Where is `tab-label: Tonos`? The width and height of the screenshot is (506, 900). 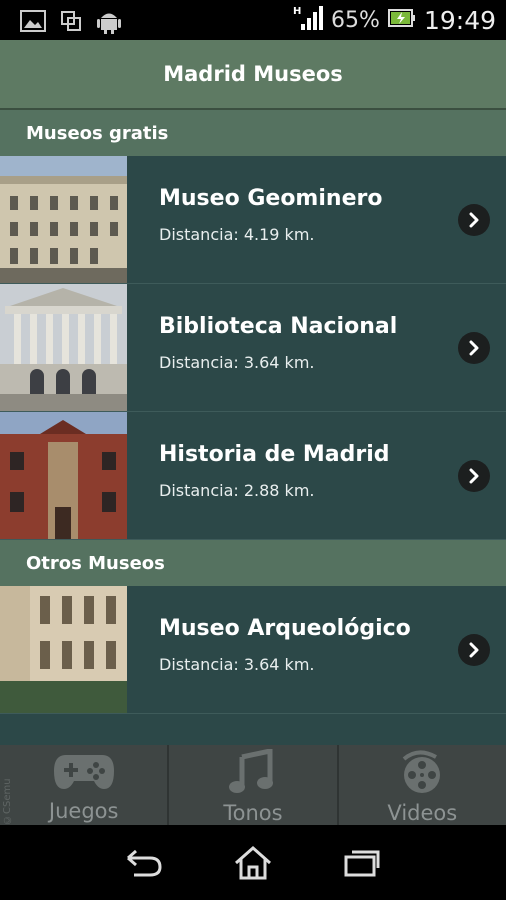
tab-label: Tonos is located at coordinates (253, 813).